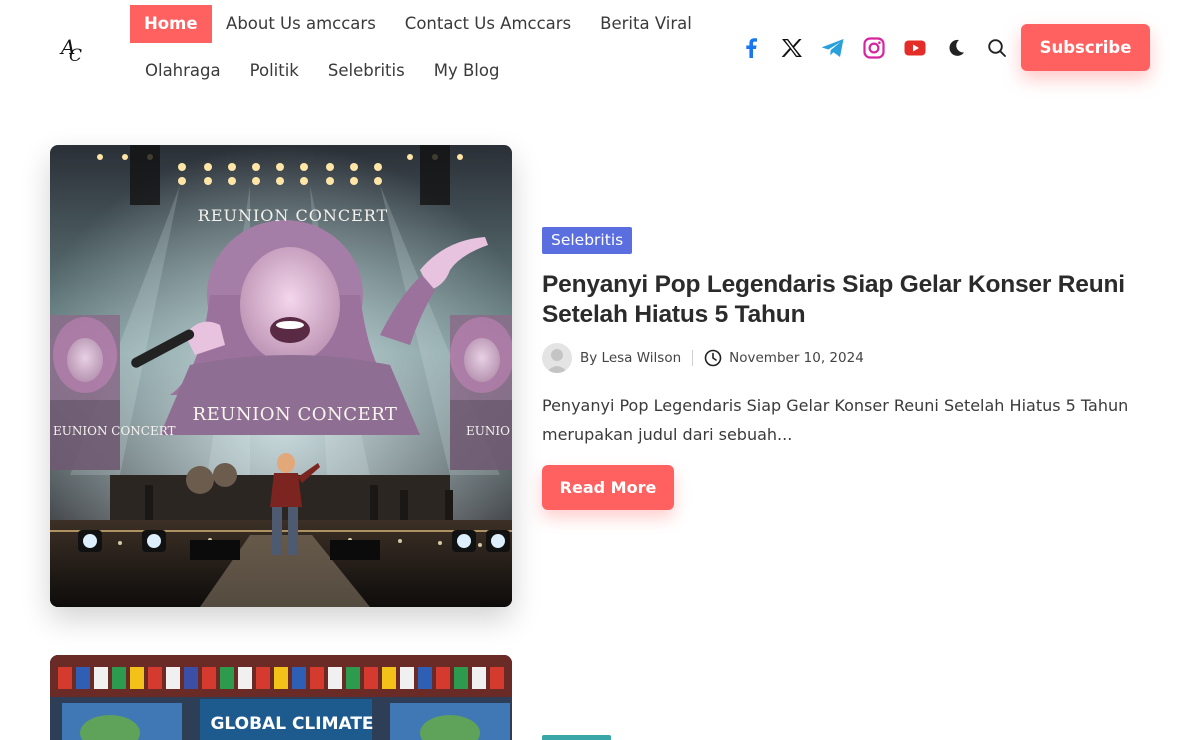  I want to click on dark-mode-icon, so click(956, 48).